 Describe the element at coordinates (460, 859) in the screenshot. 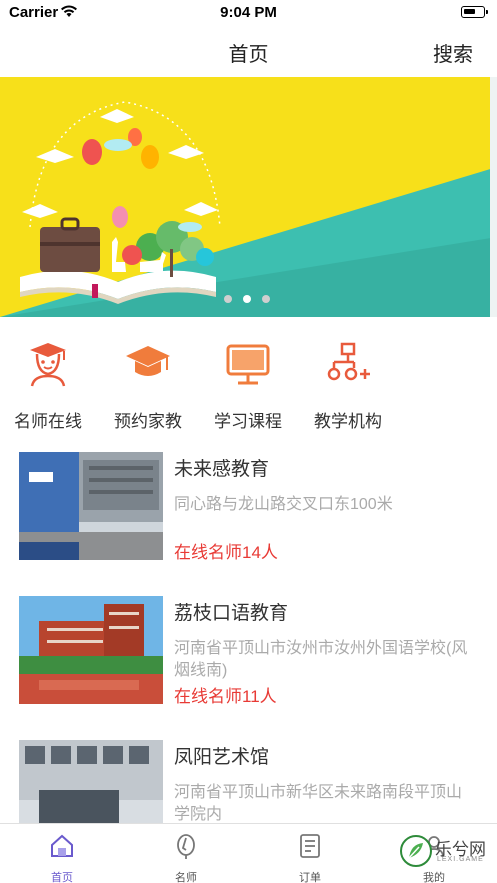

I see `watermark-subtext: LEXI.GAME` at that location.